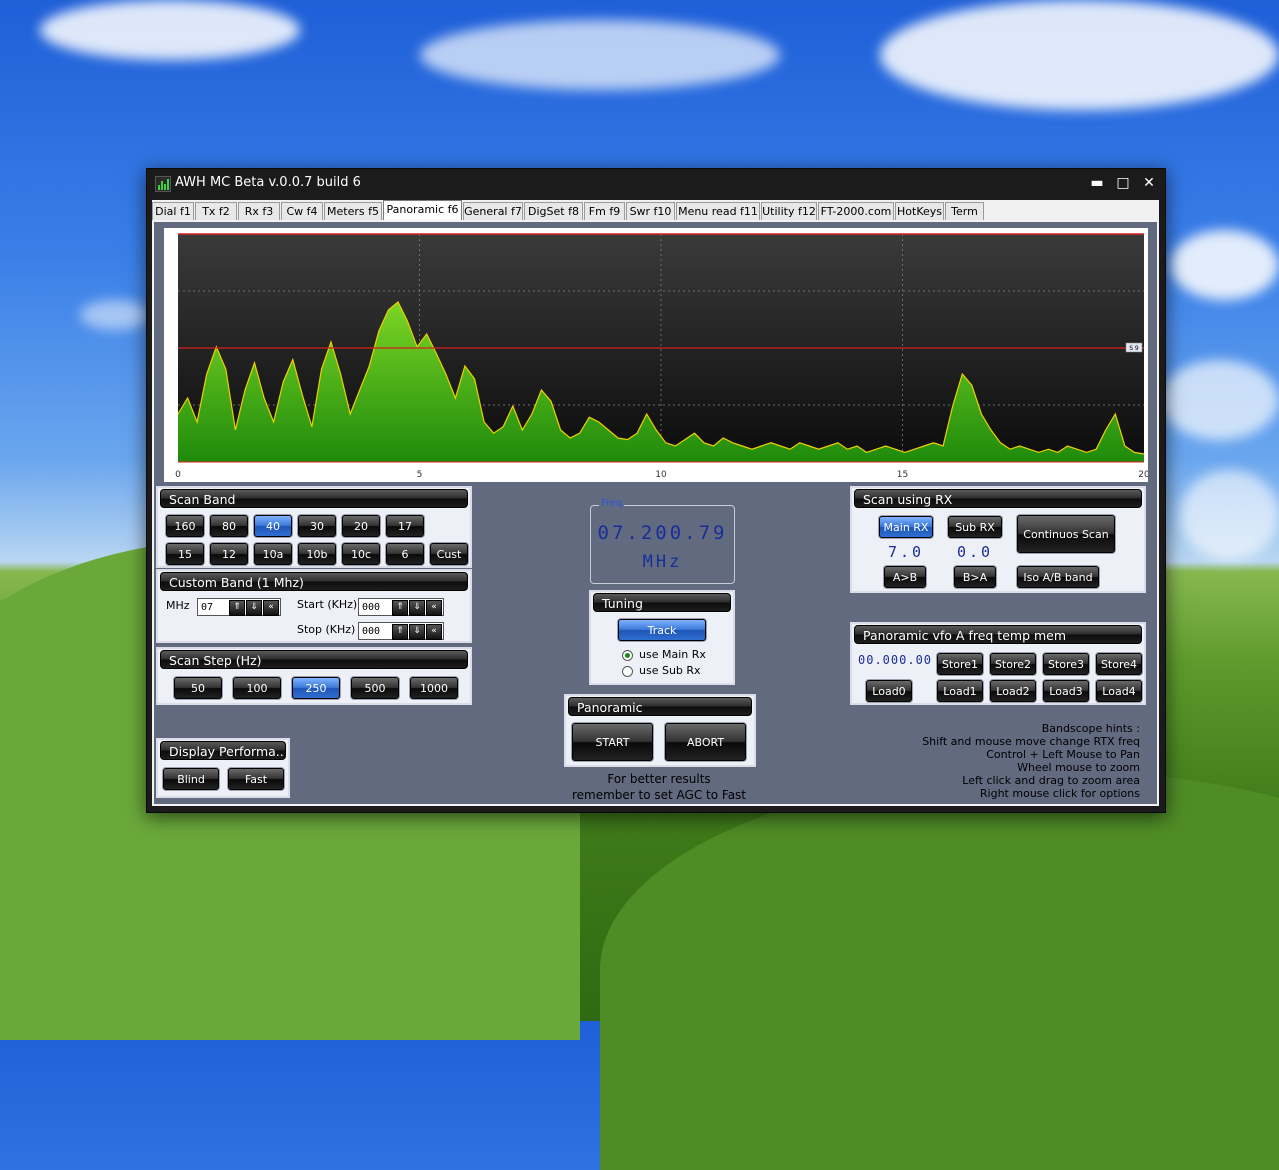 The image size is (1279, 1170). I want to click on step-100-button: 100, so click(257, 688).